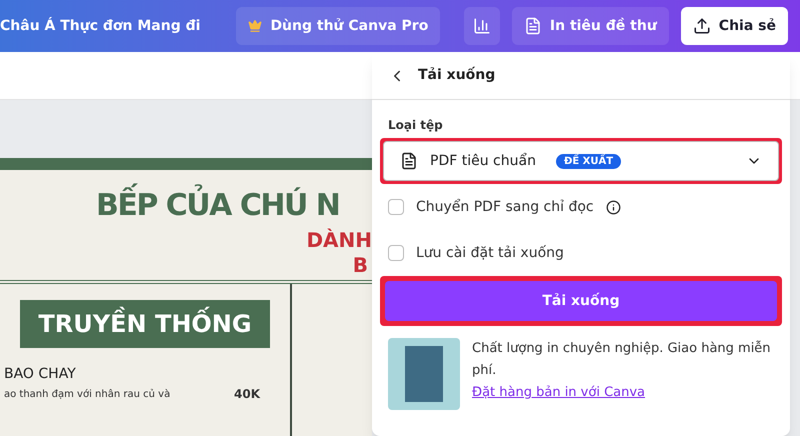 Image resolution: width=800 pixels, height=436 pixels. Describe the element at coordinates (505, 207) in the screenshot. I see `option-label: Chuyển PDF sang chỉ đọc` at that location.